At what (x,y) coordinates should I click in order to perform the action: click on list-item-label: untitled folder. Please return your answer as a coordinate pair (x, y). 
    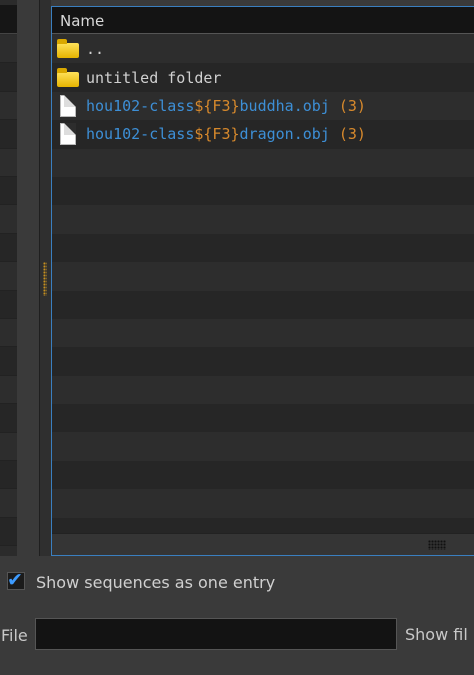
    Looking at the image, I should click on (153, 78).